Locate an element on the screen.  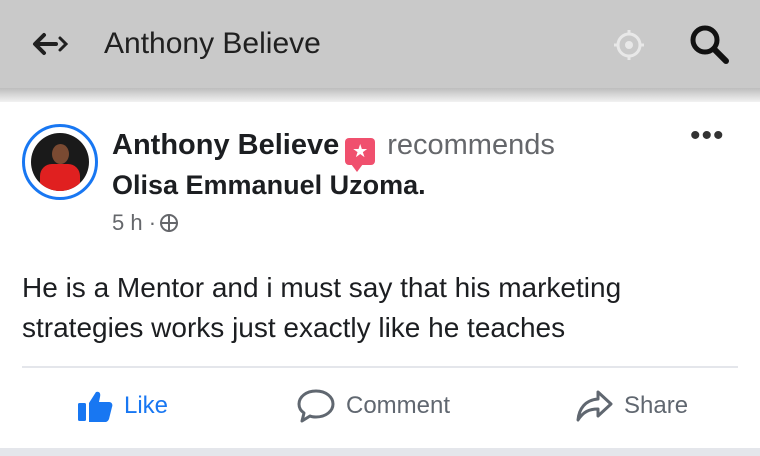
like-label: Like is located at coordinates (146, 405).